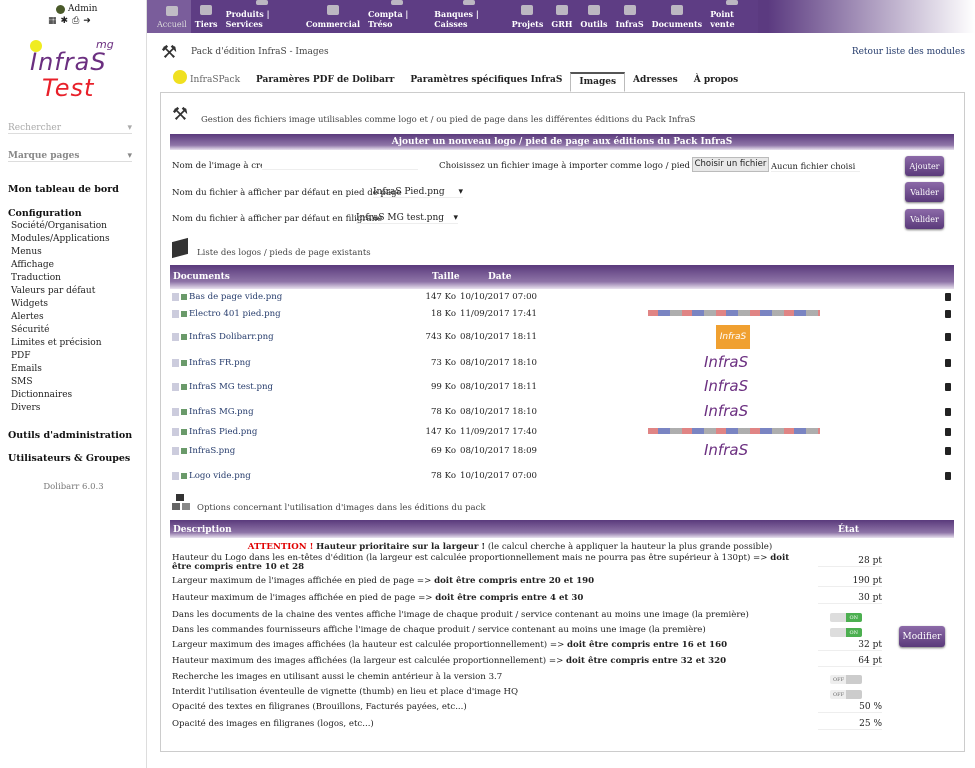 The width and height of the screenshot is (975, 768). Describe the element at coordinates (60, 239) in the screenshot. I see `sidebar-config-item: Modules/Applications` at that location.